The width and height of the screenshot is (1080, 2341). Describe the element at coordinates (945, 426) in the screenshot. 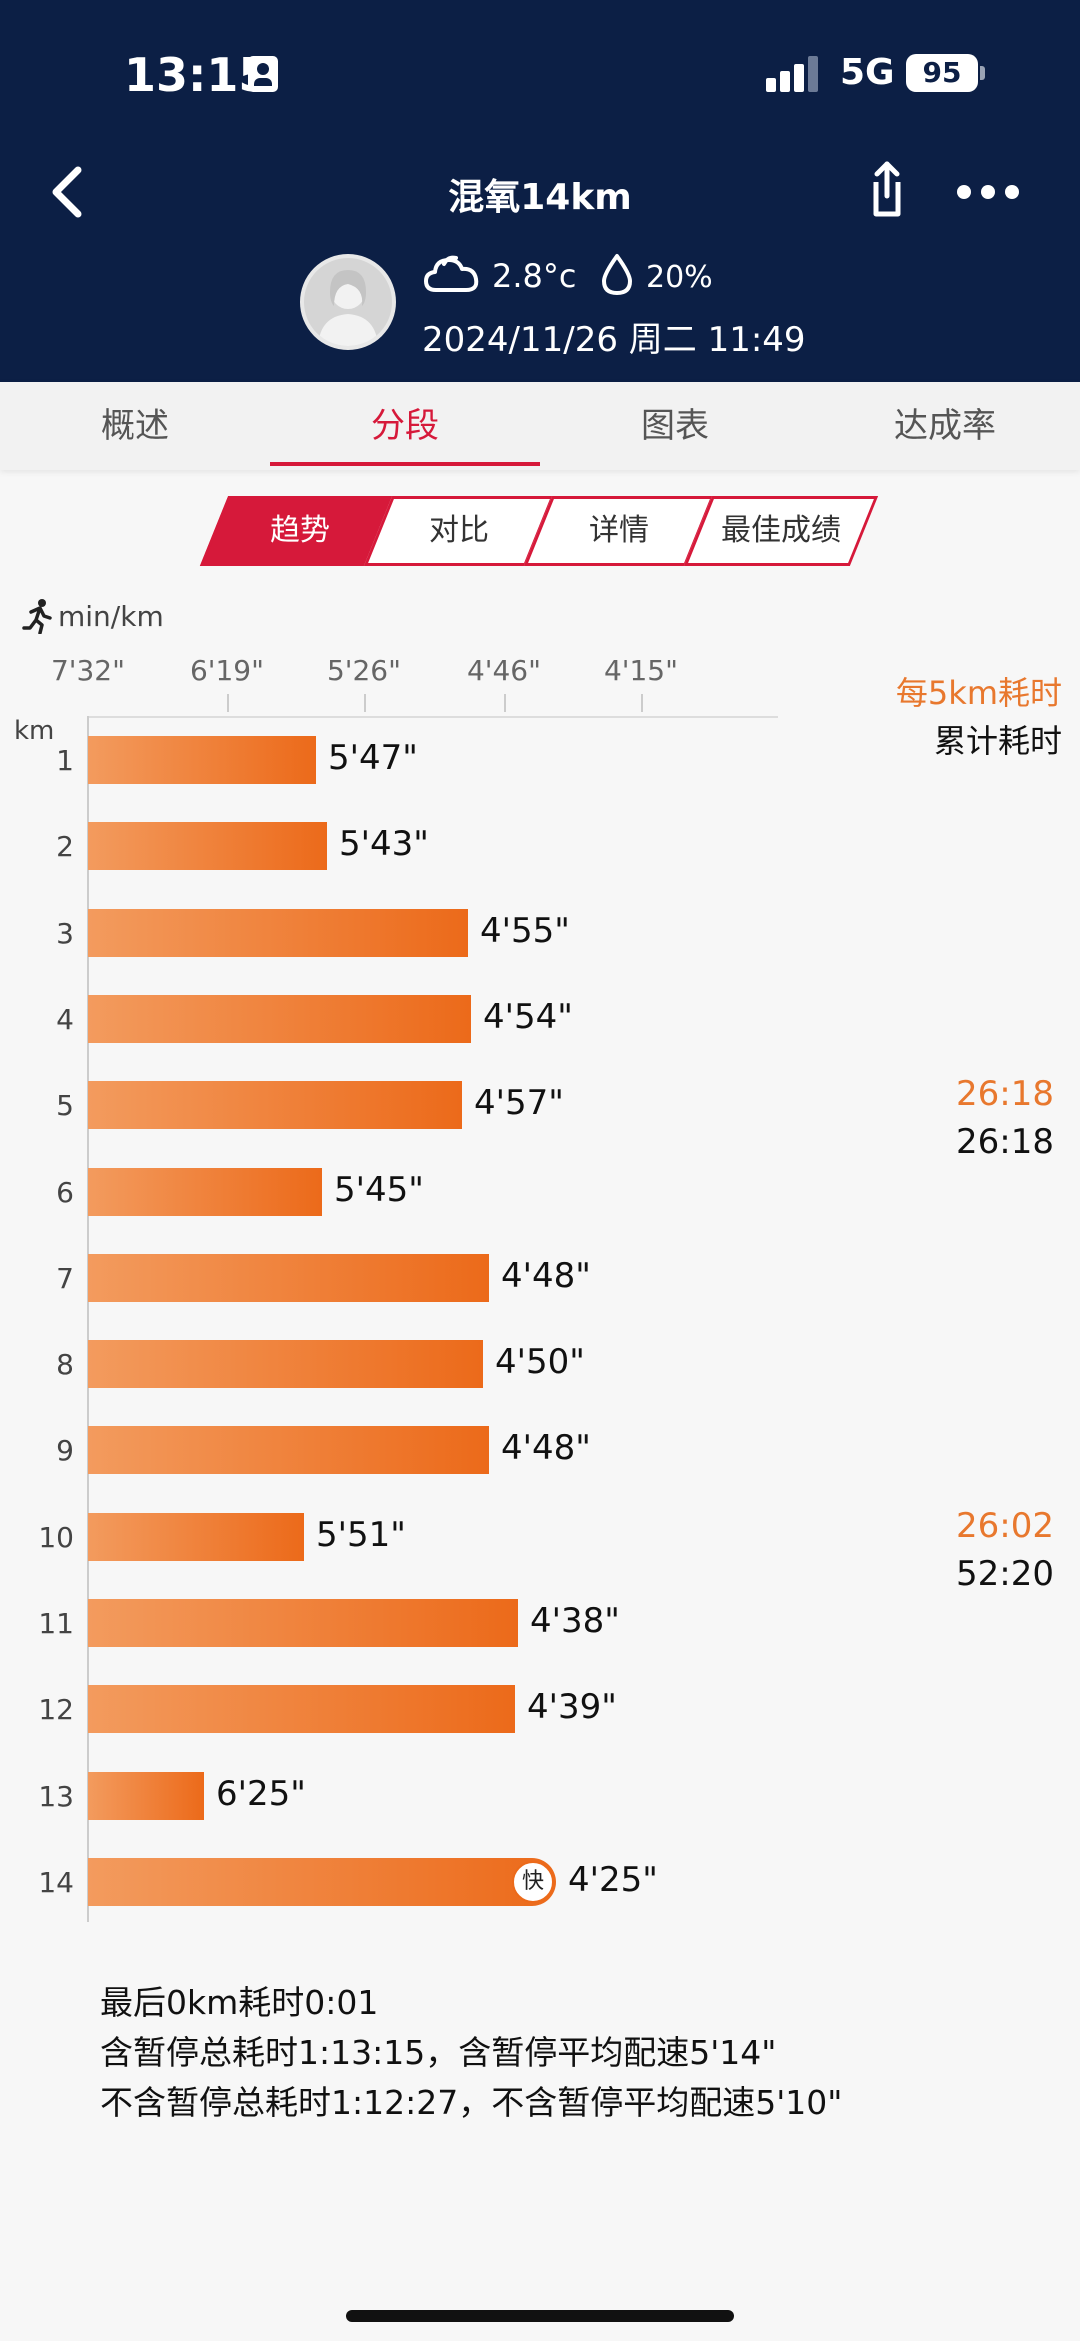

I see `tab-achievement: 达成率` at that location.